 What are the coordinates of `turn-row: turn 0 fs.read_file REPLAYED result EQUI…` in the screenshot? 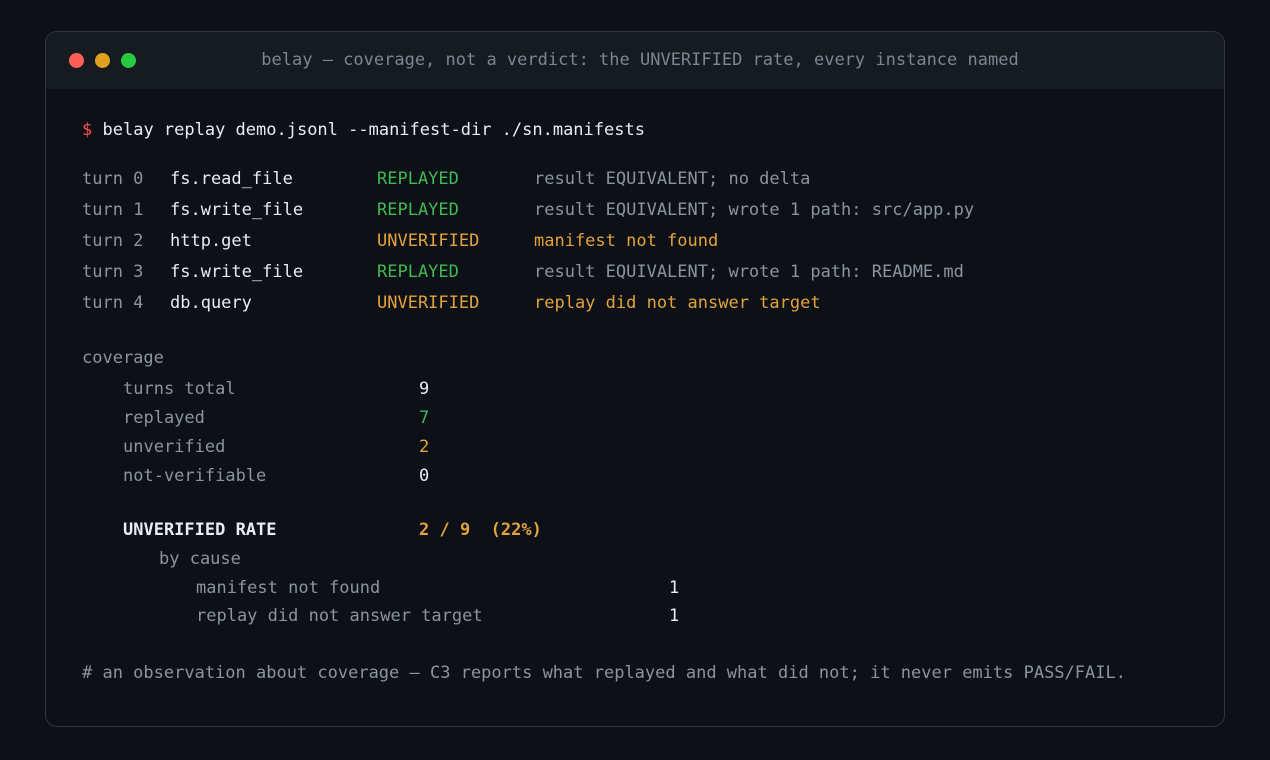 It's located at (635, 179).